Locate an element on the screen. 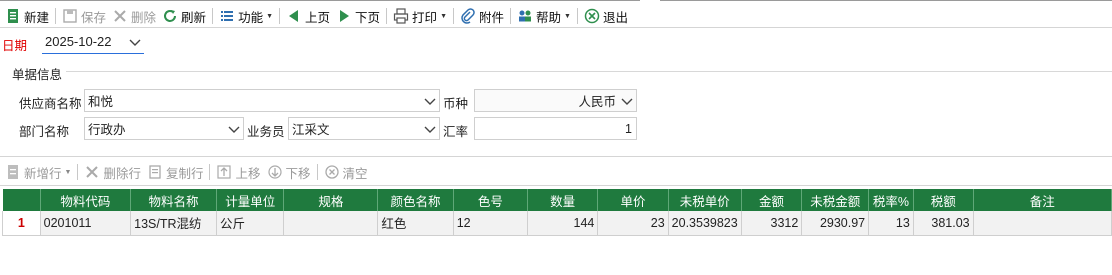 The image size is (1112, 275). form-bottom-divider is located at coordinates (556, 156).